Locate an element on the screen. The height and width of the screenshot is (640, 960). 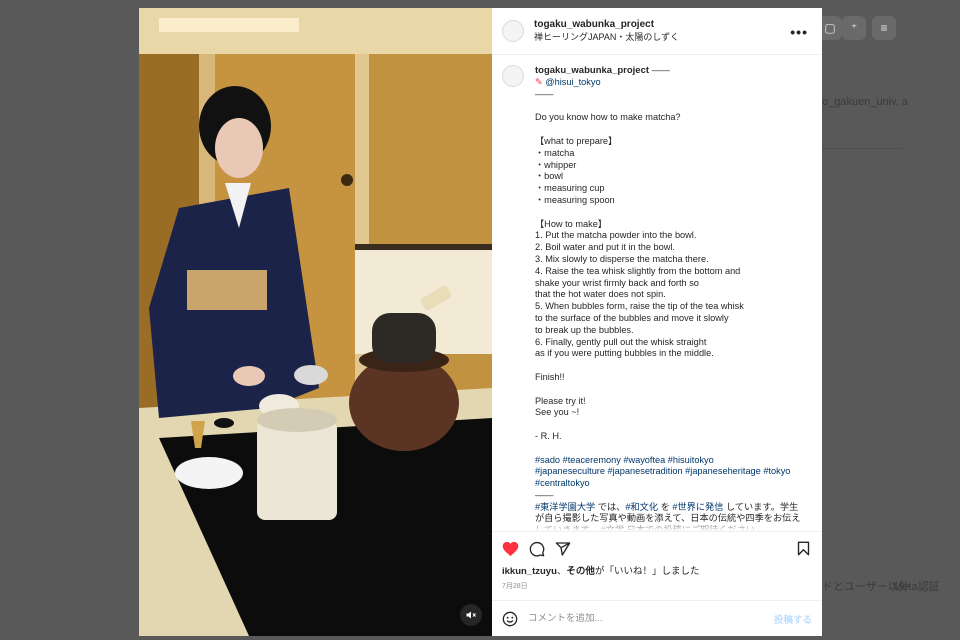
share-icon is located at coordinates (563, 548).